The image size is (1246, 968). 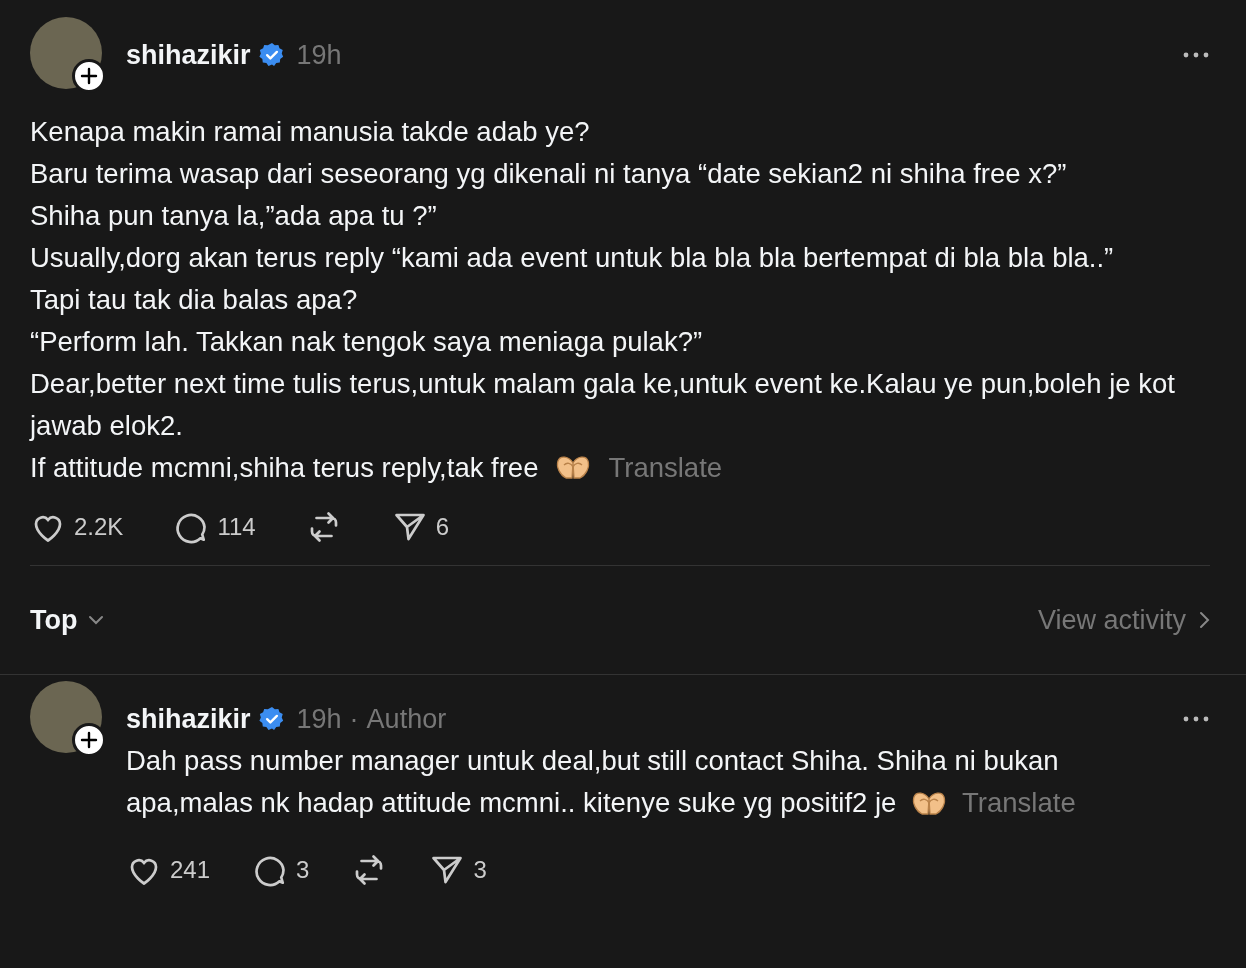 I want to click on view-activity-link: View activity, so click(x=1123, y=620).